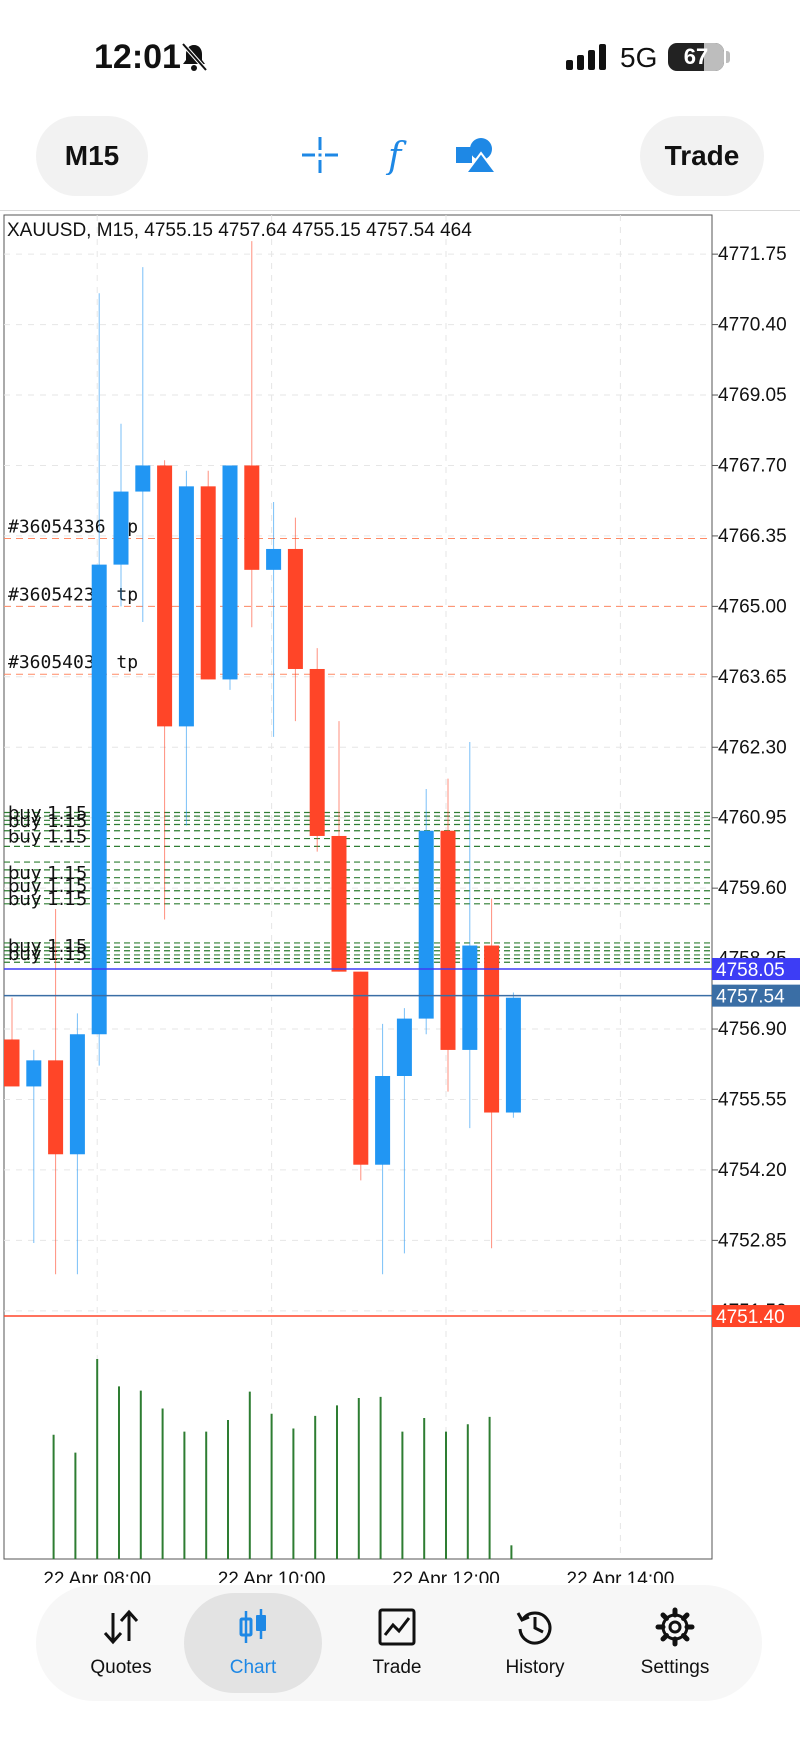 The width and height of the screenshot is (800, 1739). Describe the element at coordinates (121, 1667) in the screenshot. I see `nav-quotes-label: Quotes` at that location.